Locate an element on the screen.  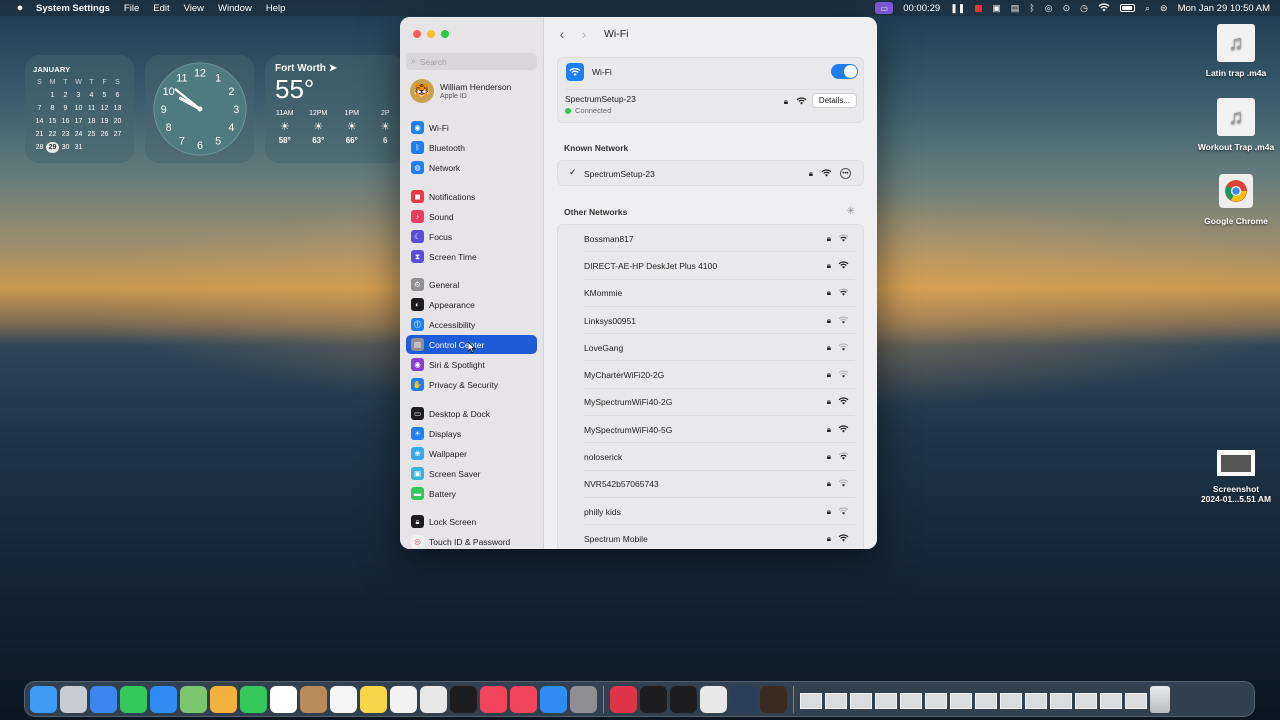
sidebar-item-accessibility: ⓵ Accessibility is located at coordinates (471, 324).